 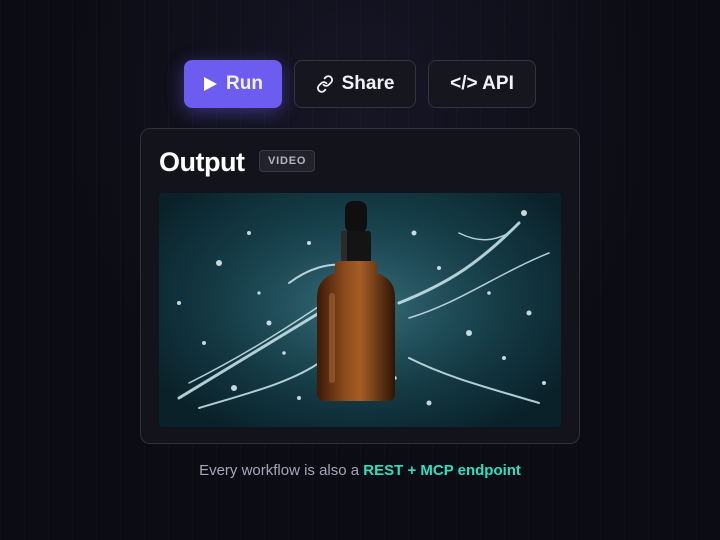 I want to click on run-button-label: Run, so click(x=244, y=83).